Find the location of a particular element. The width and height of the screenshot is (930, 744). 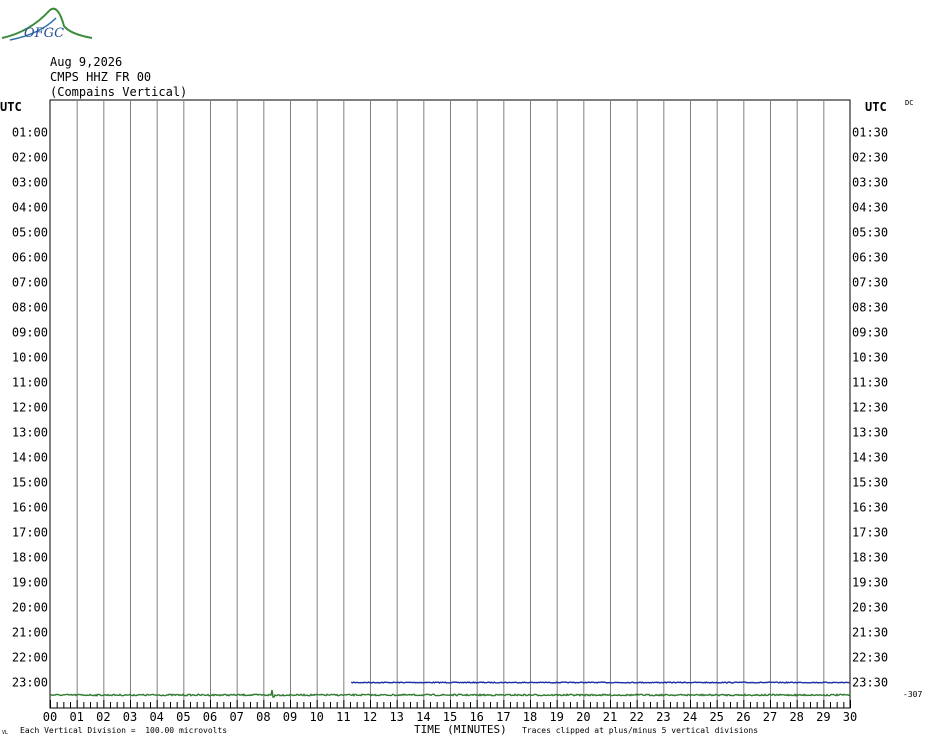

left-hour-label: 14:00 is located at coordinates (30, 458).